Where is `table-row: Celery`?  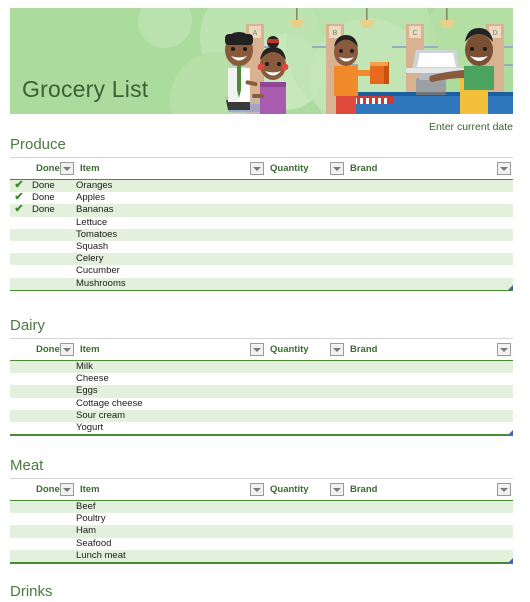 table-row: Celery is located at coordinates (261, 259).